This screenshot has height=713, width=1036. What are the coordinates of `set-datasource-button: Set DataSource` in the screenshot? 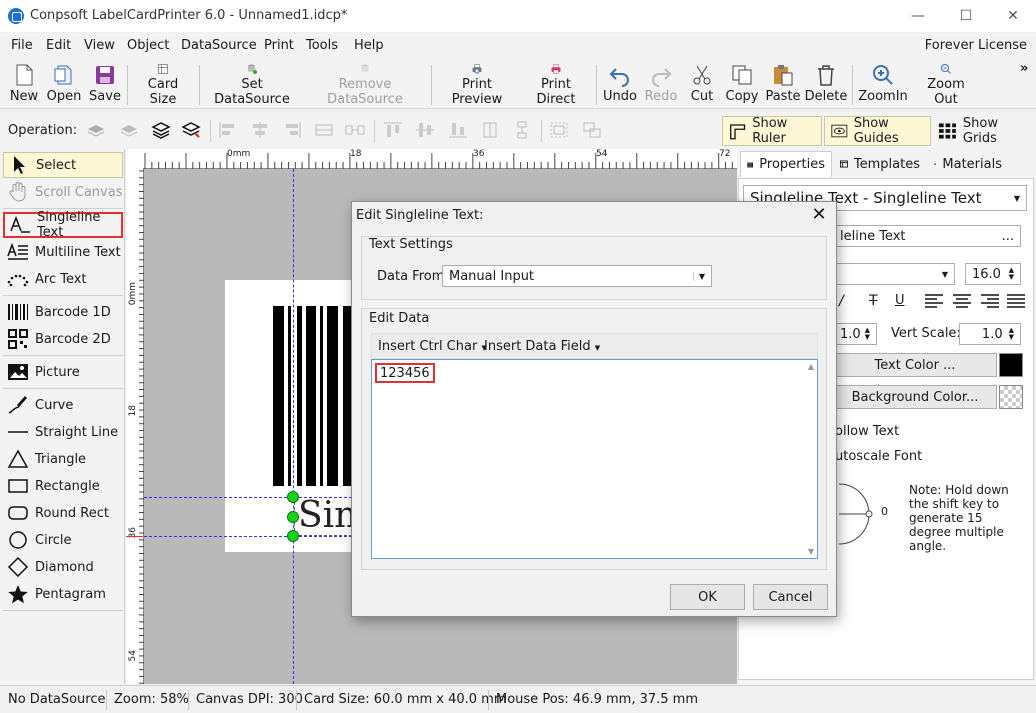 It's located at (252, 85).